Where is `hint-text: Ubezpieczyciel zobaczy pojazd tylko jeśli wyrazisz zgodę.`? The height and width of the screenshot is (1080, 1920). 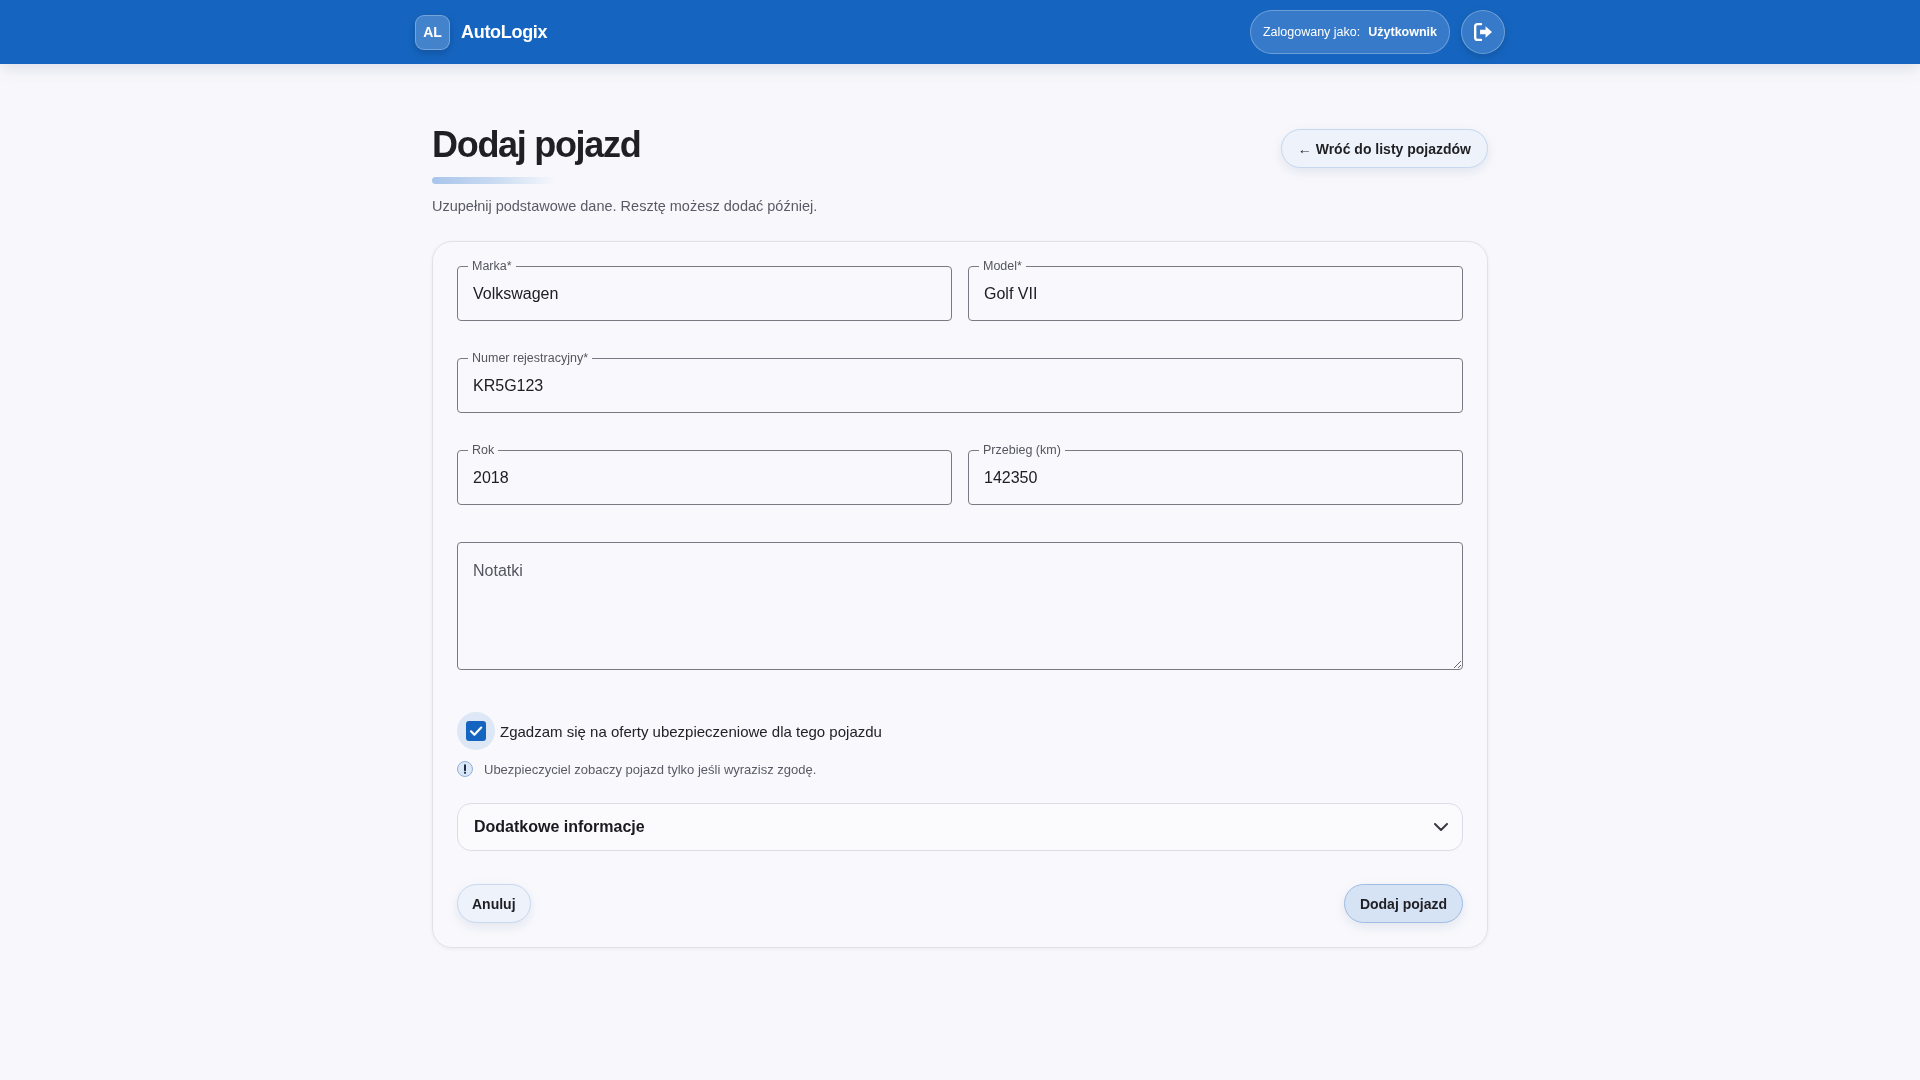
hint-text: Ubezpieczyciel zobaczy pojazd tylko jeśli wyrazisz zgodę. is located at coordinates (650, 769).